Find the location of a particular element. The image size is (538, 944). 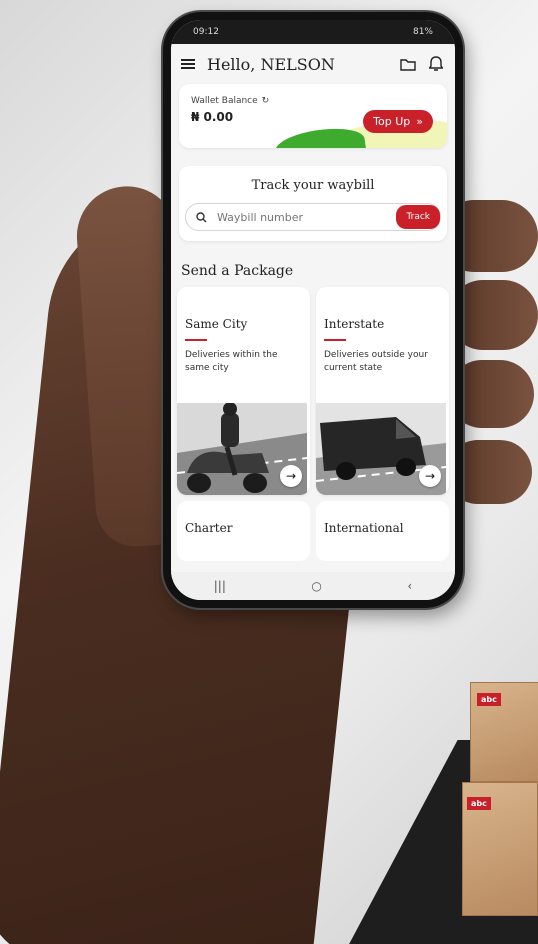

back-icon: ‹ is located at coordinates (409, 586).